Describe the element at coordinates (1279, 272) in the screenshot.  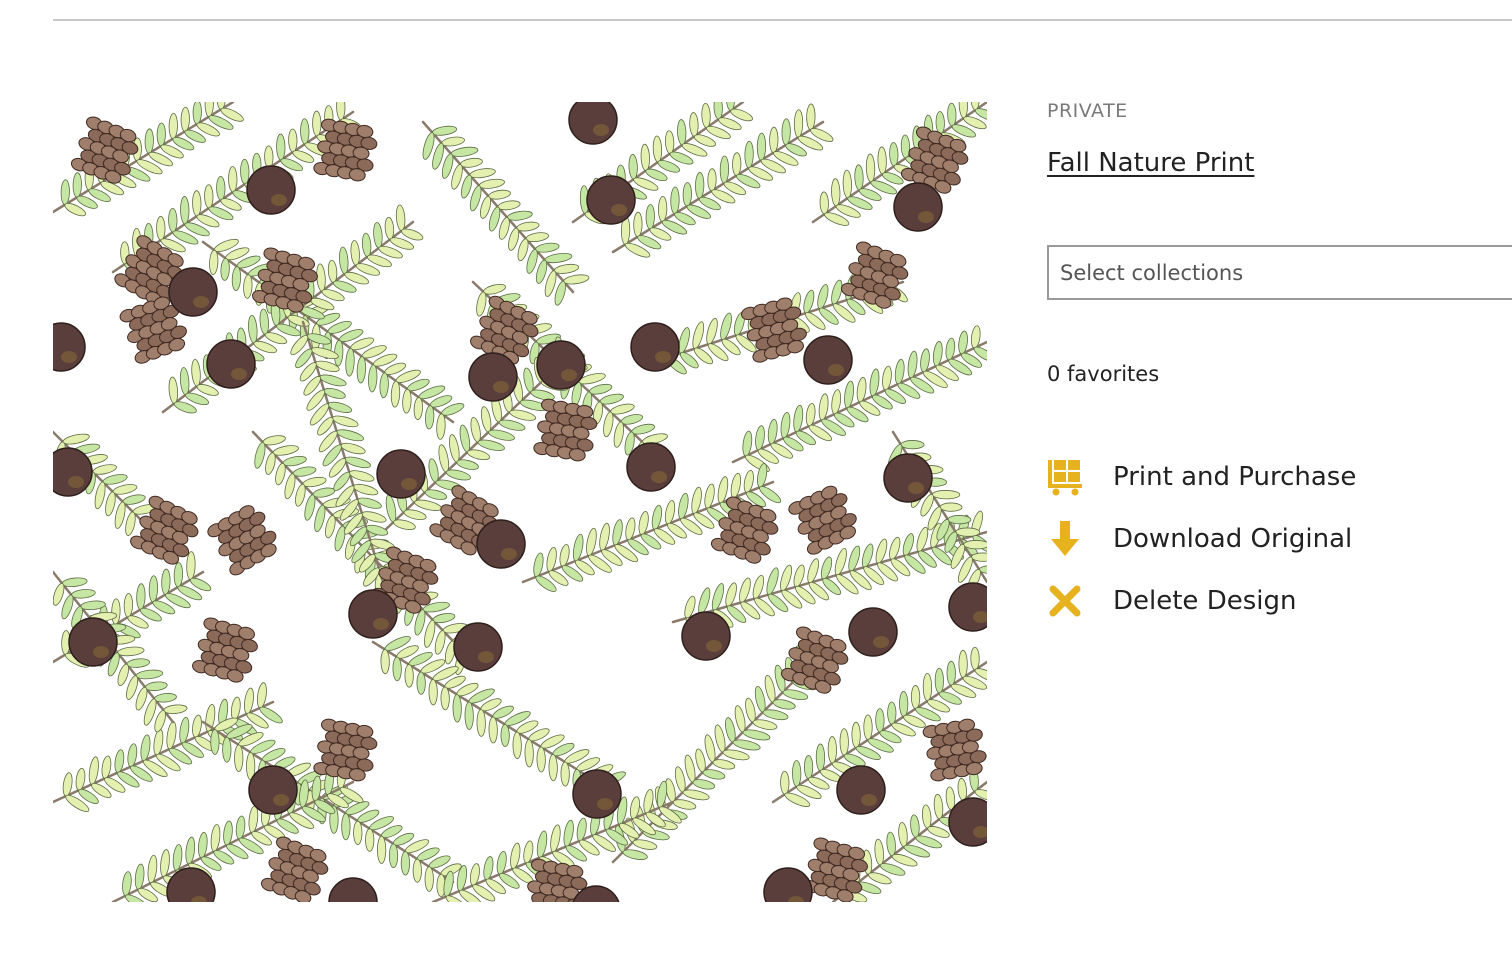
I see `select-collections-dropdown: Select collections` at that location.